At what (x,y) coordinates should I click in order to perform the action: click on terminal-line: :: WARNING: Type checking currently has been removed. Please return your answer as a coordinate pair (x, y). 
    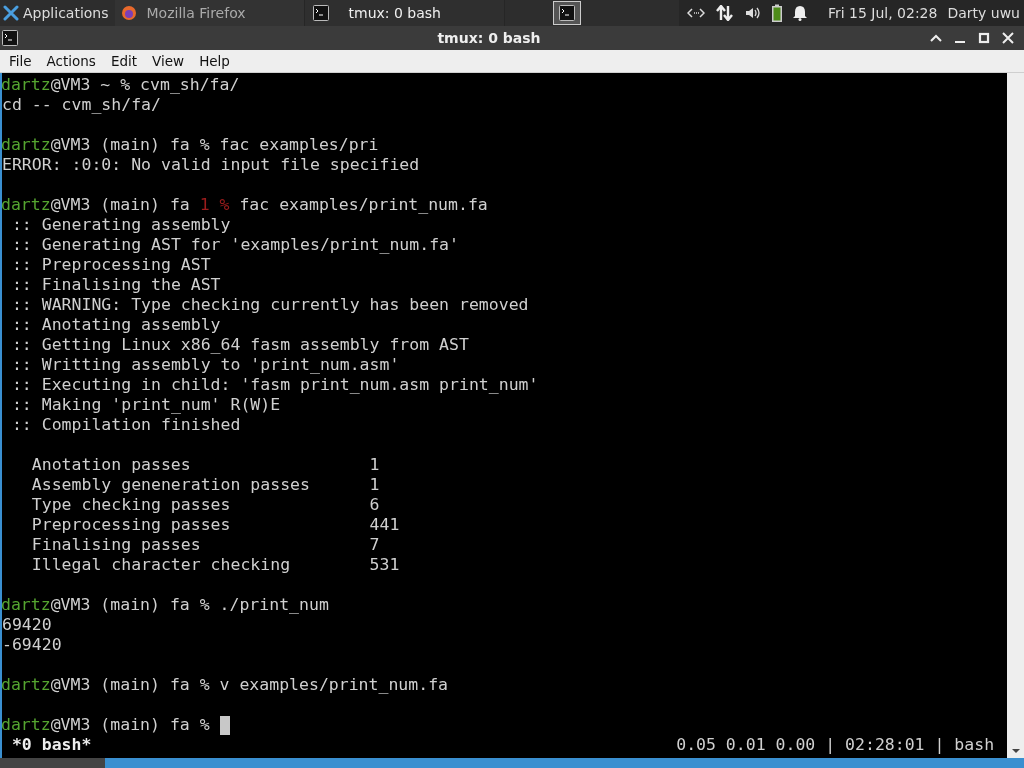
    Looking at the image, I should click on (269, 305).